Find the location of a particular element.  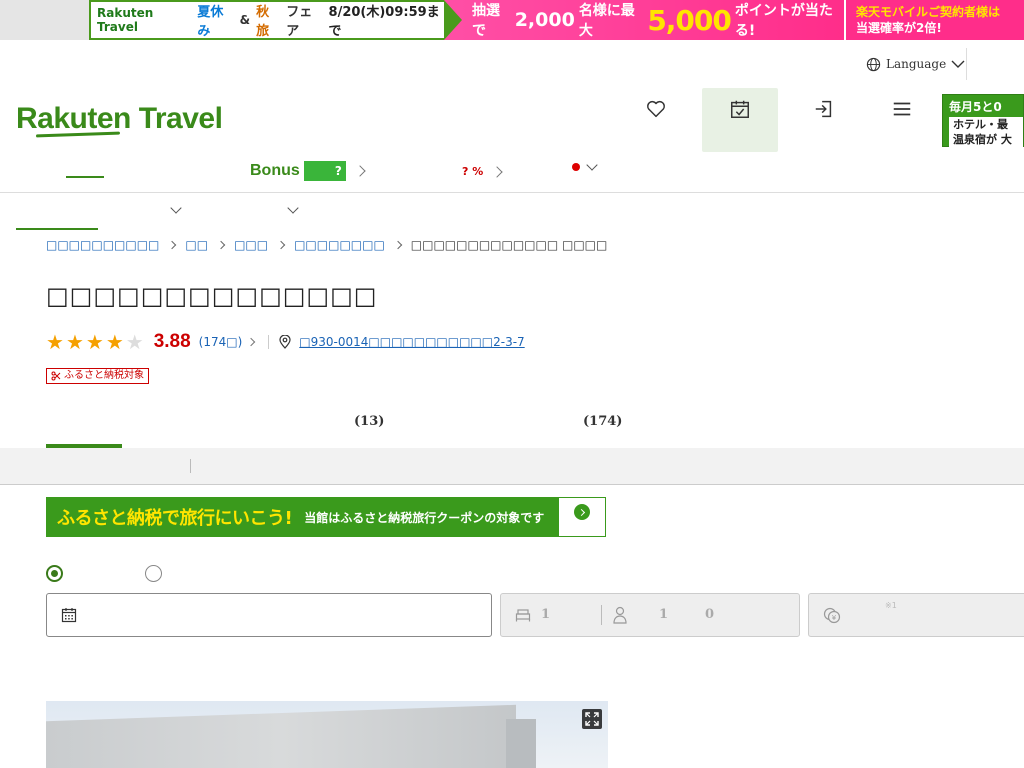

calendar-icon is located at coordinates (69, 615).